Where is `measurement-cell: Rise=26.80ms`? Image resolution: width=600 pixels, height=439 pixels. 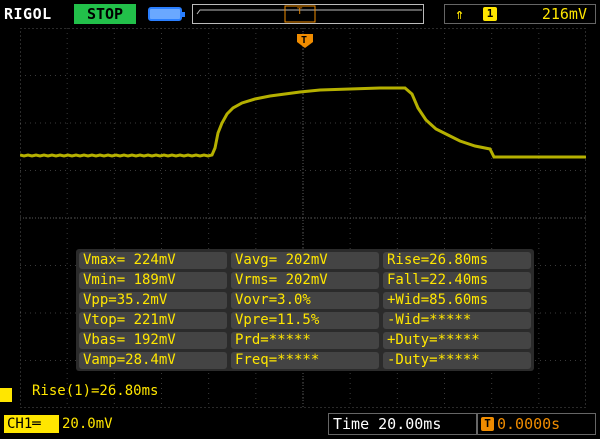 measurement-cell: Rise=26.80ms is located at coordinates (457, 260).